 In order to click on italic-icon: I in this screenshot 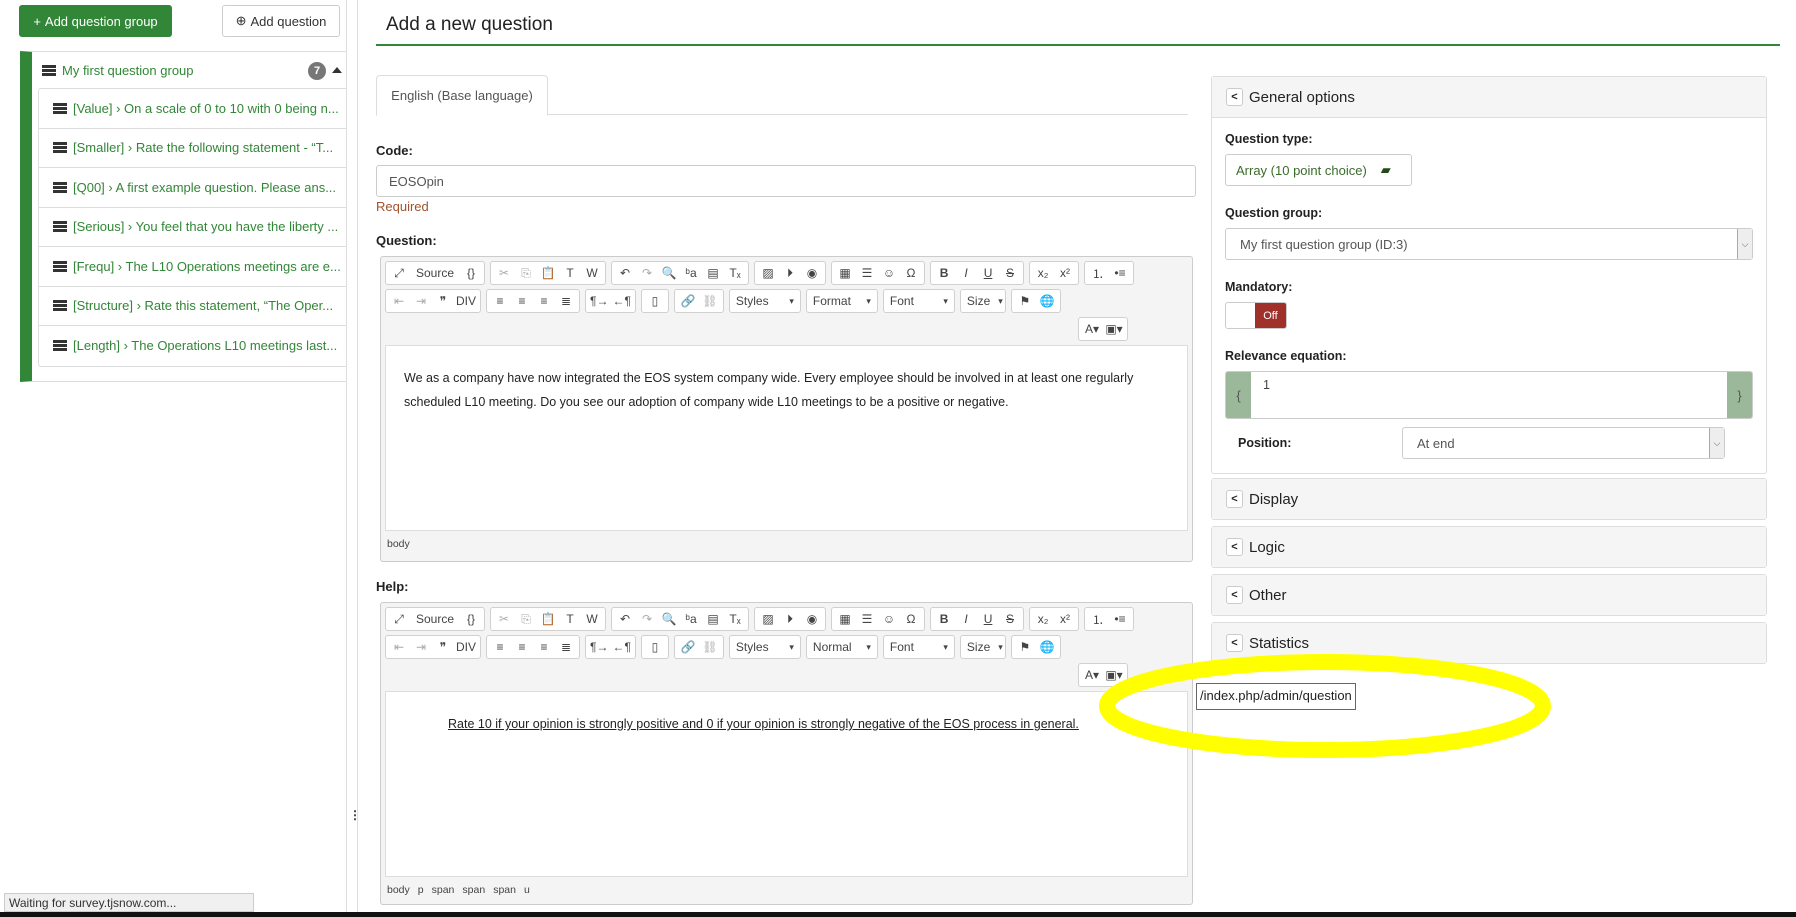, I will do `click(966, 619)`.